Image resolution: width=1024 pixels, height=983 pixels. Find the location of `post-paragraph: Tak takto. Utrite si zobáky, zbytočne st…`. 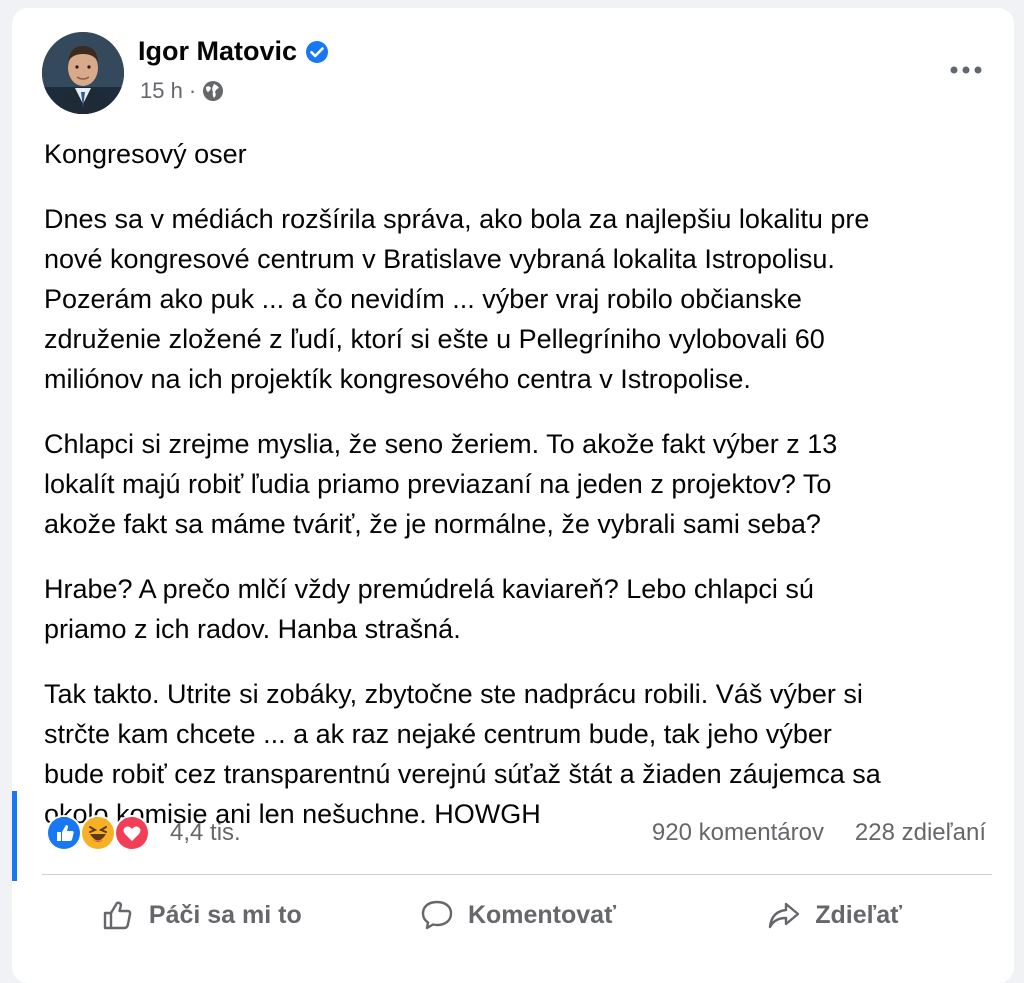

post-paragraph: Tak takto. Utrite si zobáky, zbytočne st… is located at coordinates (462, 754).